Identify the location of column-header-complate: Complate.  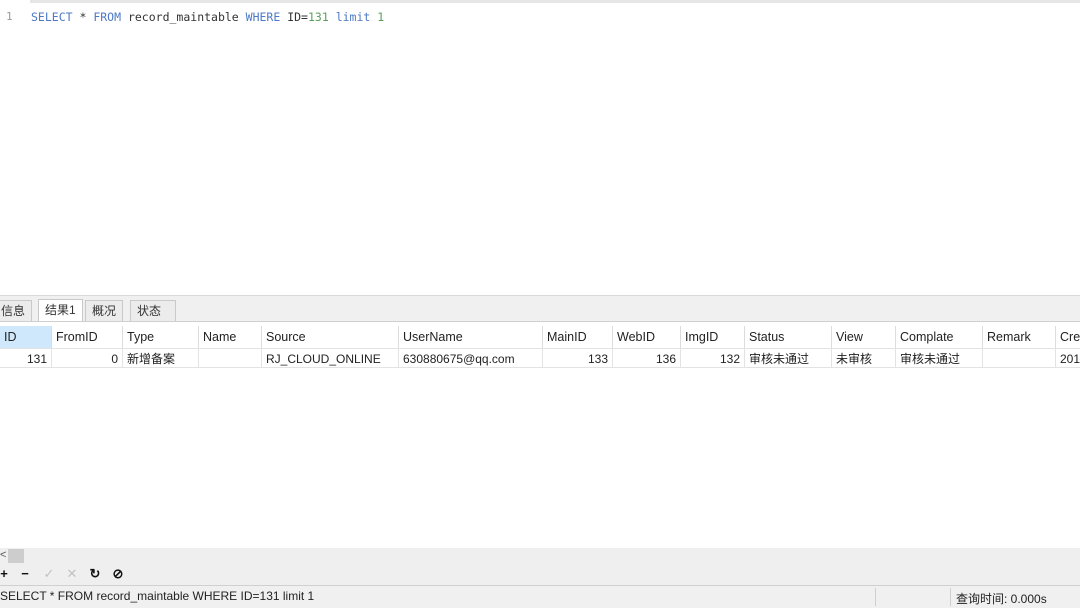
(939, 337).